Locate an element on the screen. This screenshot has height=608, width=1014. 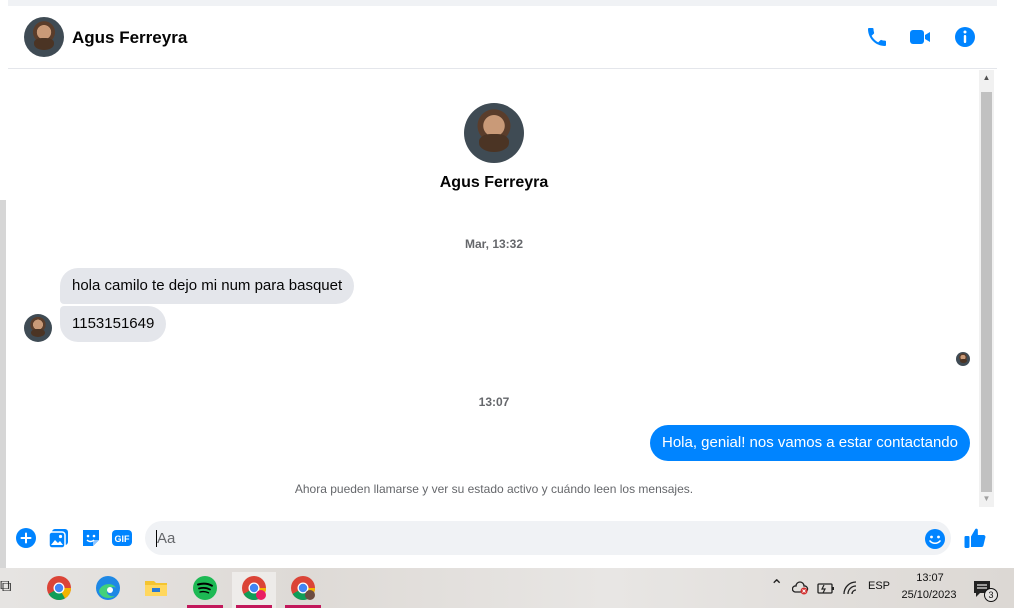
battery-icon is located at coordinates (826, 588).